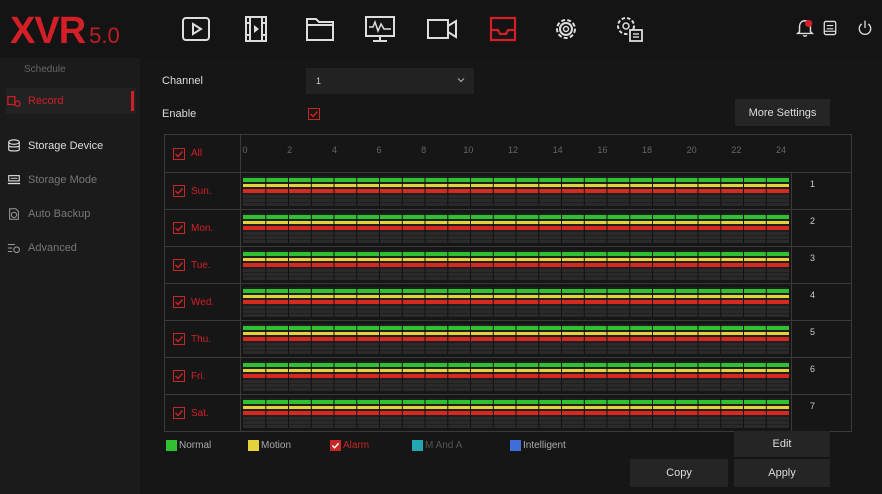 The width and height of the screenshot is (882, 494). Describe the element at coordinates (197, 153) in the screenshot. I see `all-days-label: All` at that location.